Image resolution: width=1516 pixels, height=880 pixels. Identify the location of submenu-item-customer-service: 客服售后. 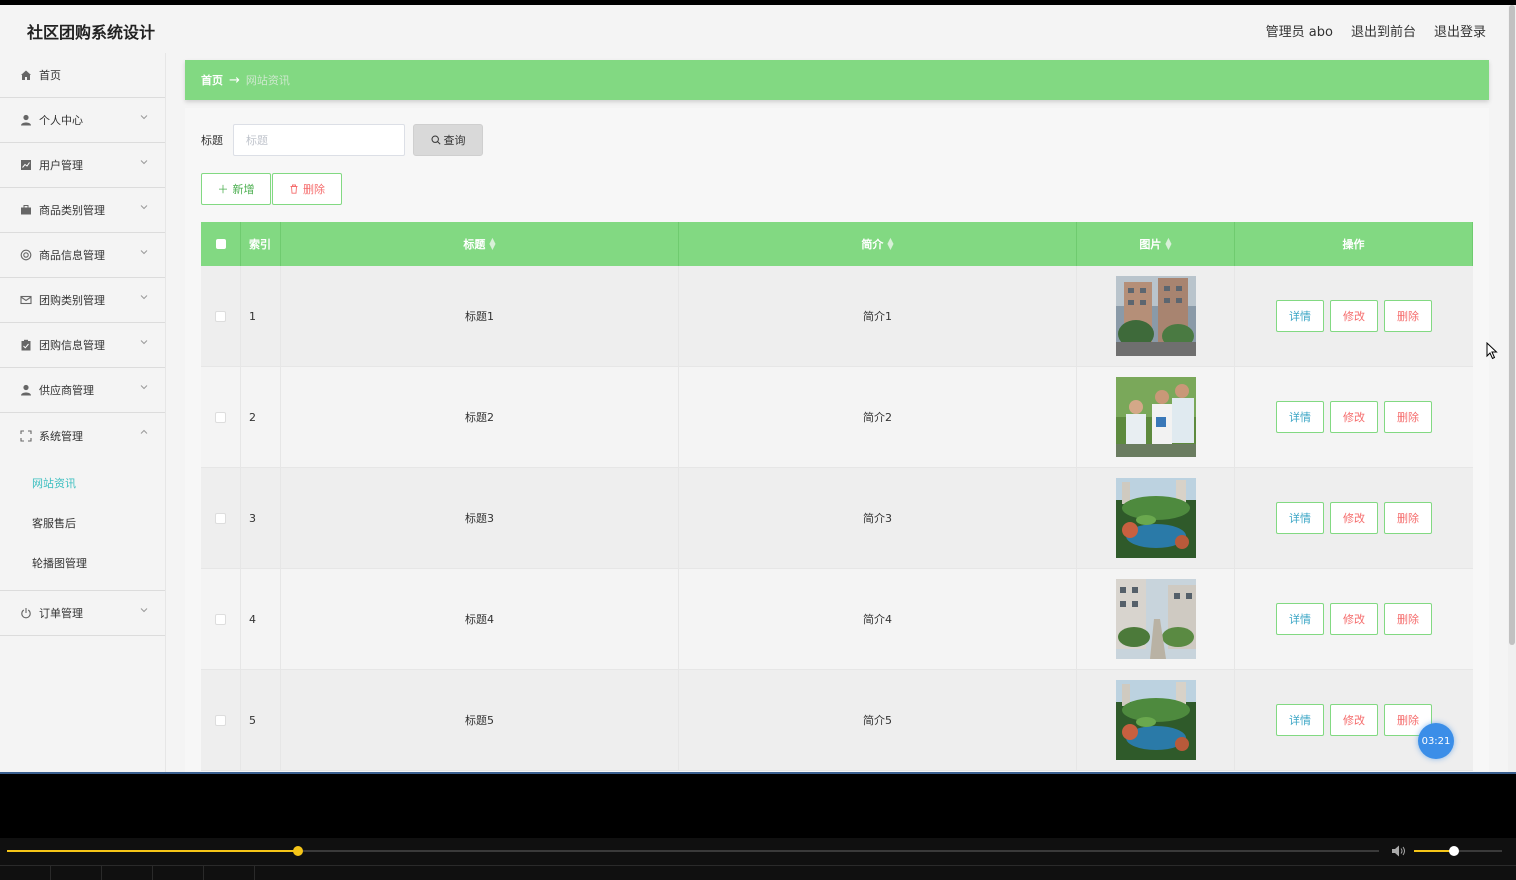
(82, 524).